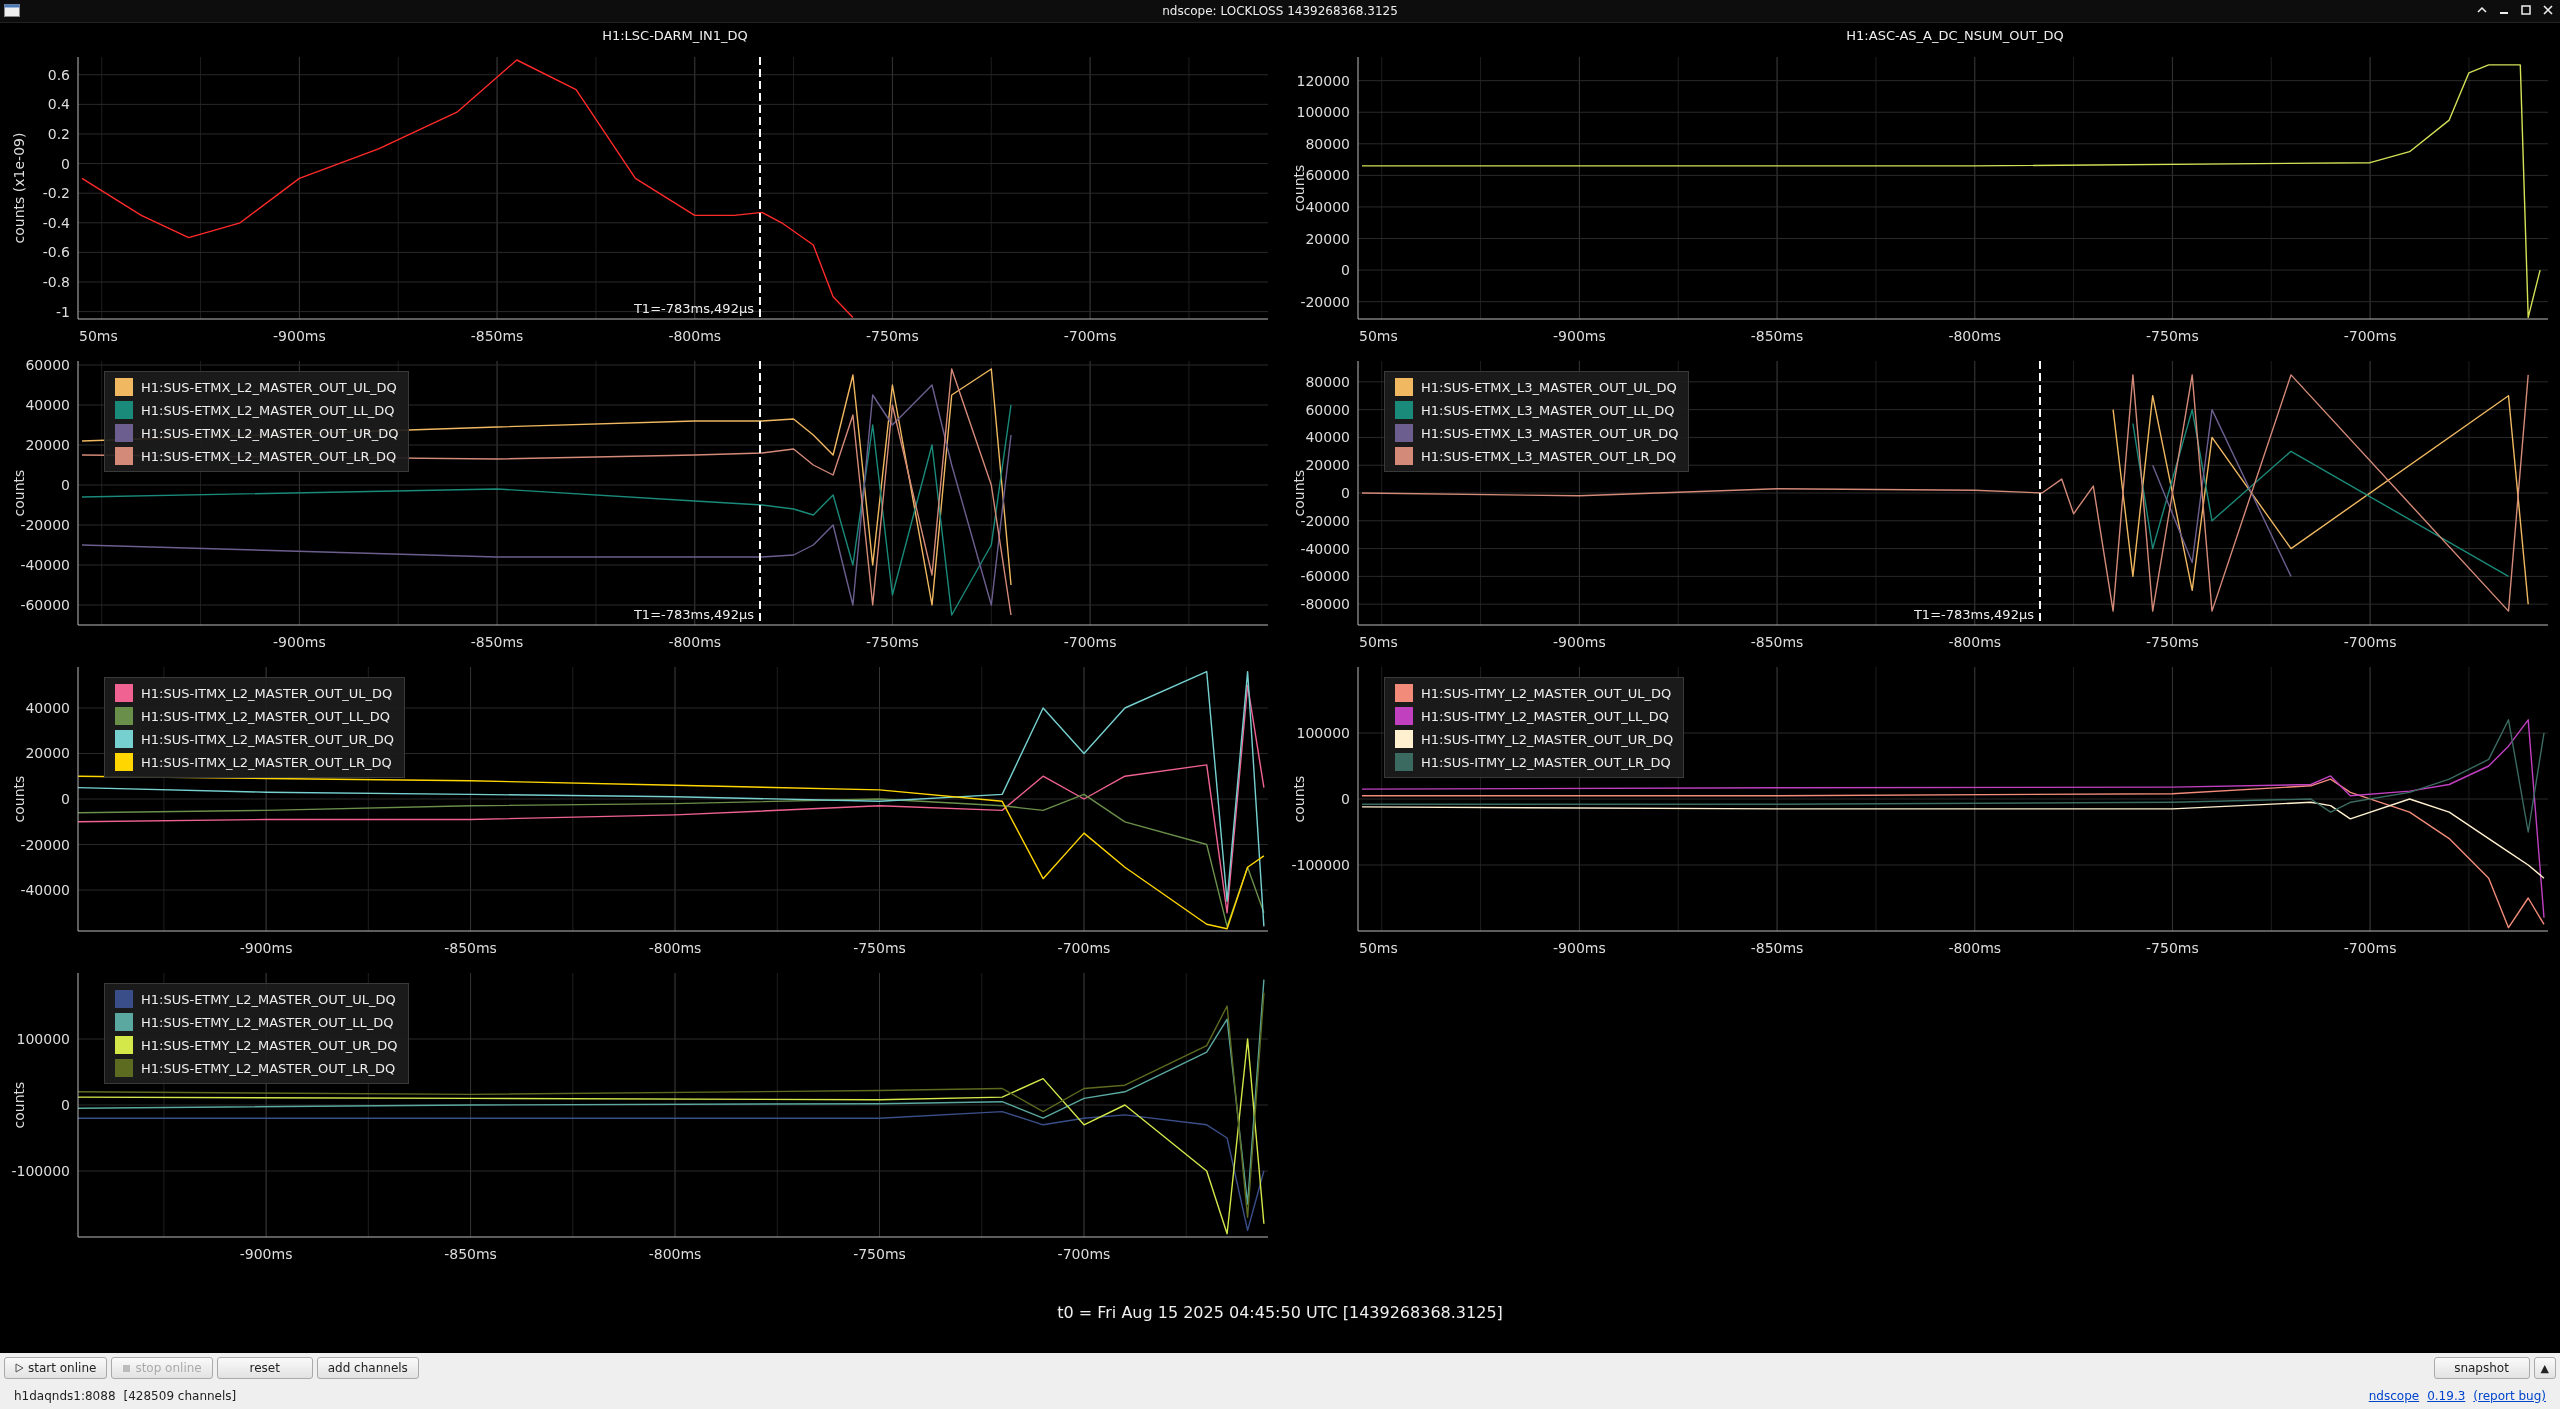 Image resolution: width=2560 pixels, height=1409 pixels. What do you see at coordinates (1955, 36) in the screenshot?
I see `plot-title: H1:ASC-AS_A_DC_NSUM_OUT_DQ` at bounding box center [1955, 36].